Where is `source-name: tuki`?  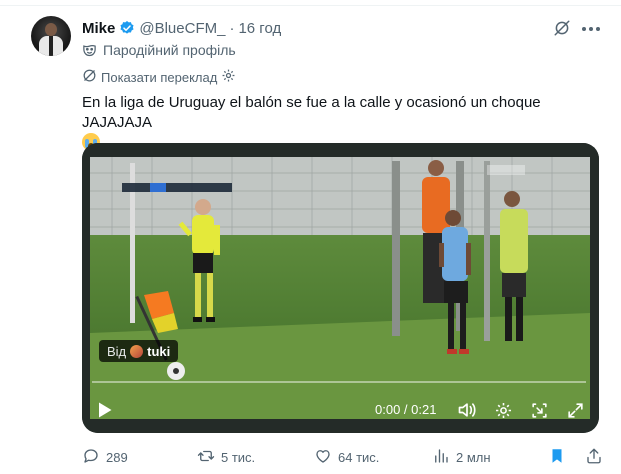 source-name: tuki is located at coordinates (158, 351).